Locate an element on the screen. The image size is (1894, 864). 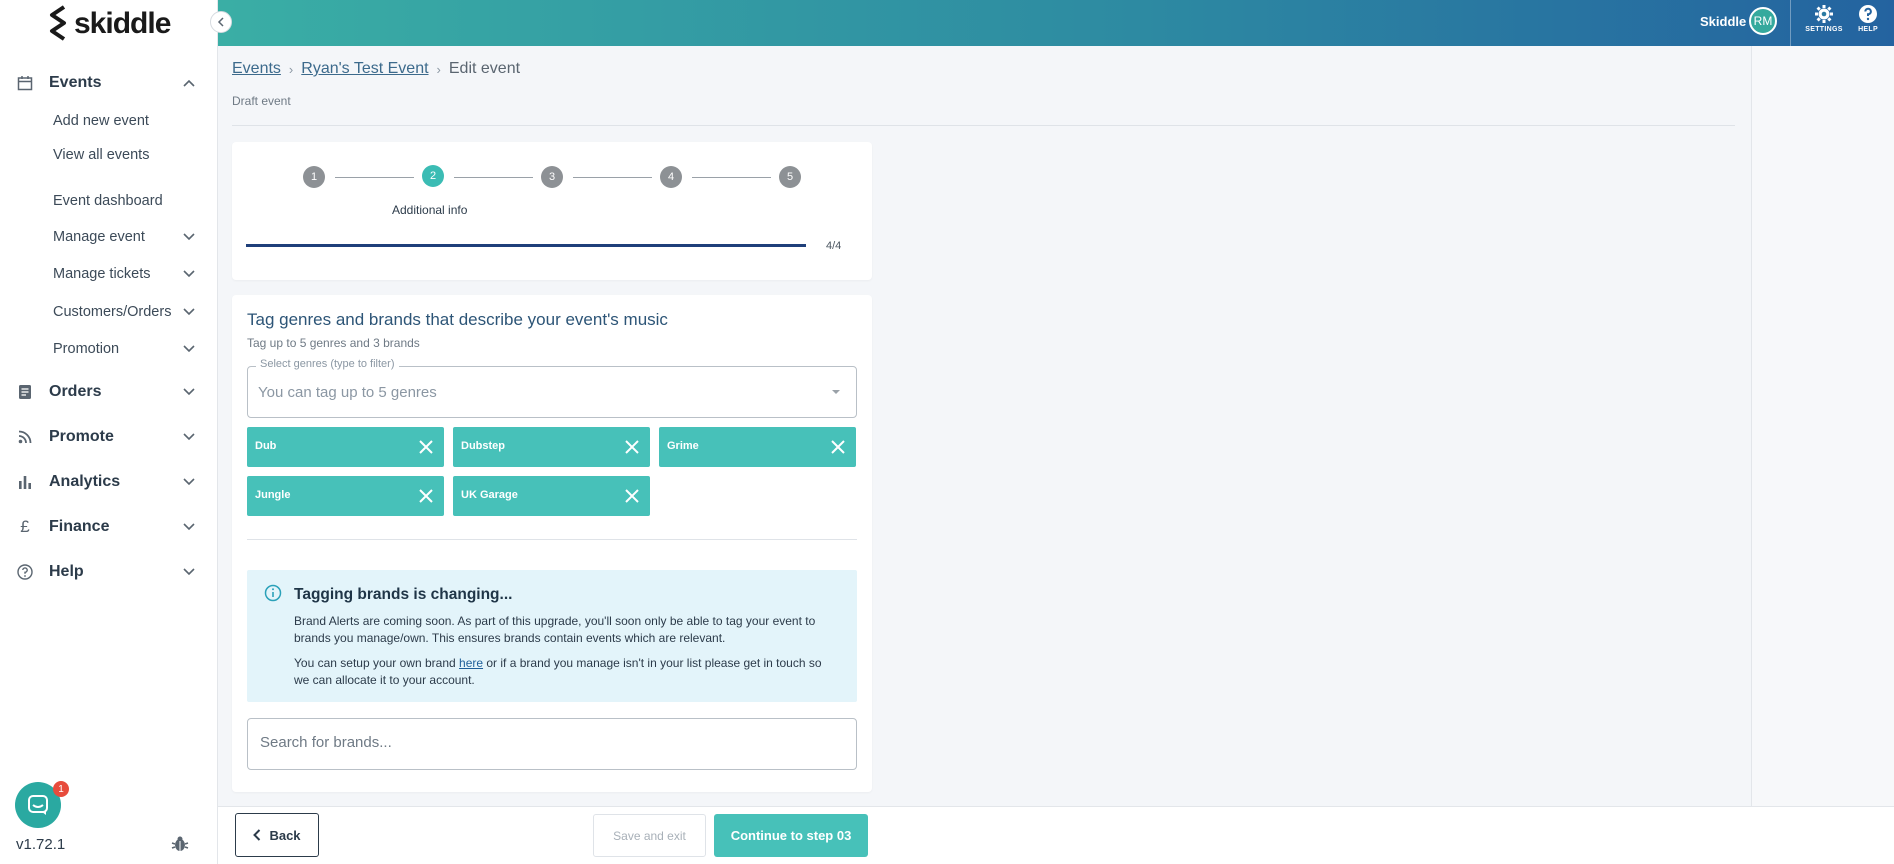
sidebar-item-event-dashboard: Event dashboard is located at coordinates (109, 201).